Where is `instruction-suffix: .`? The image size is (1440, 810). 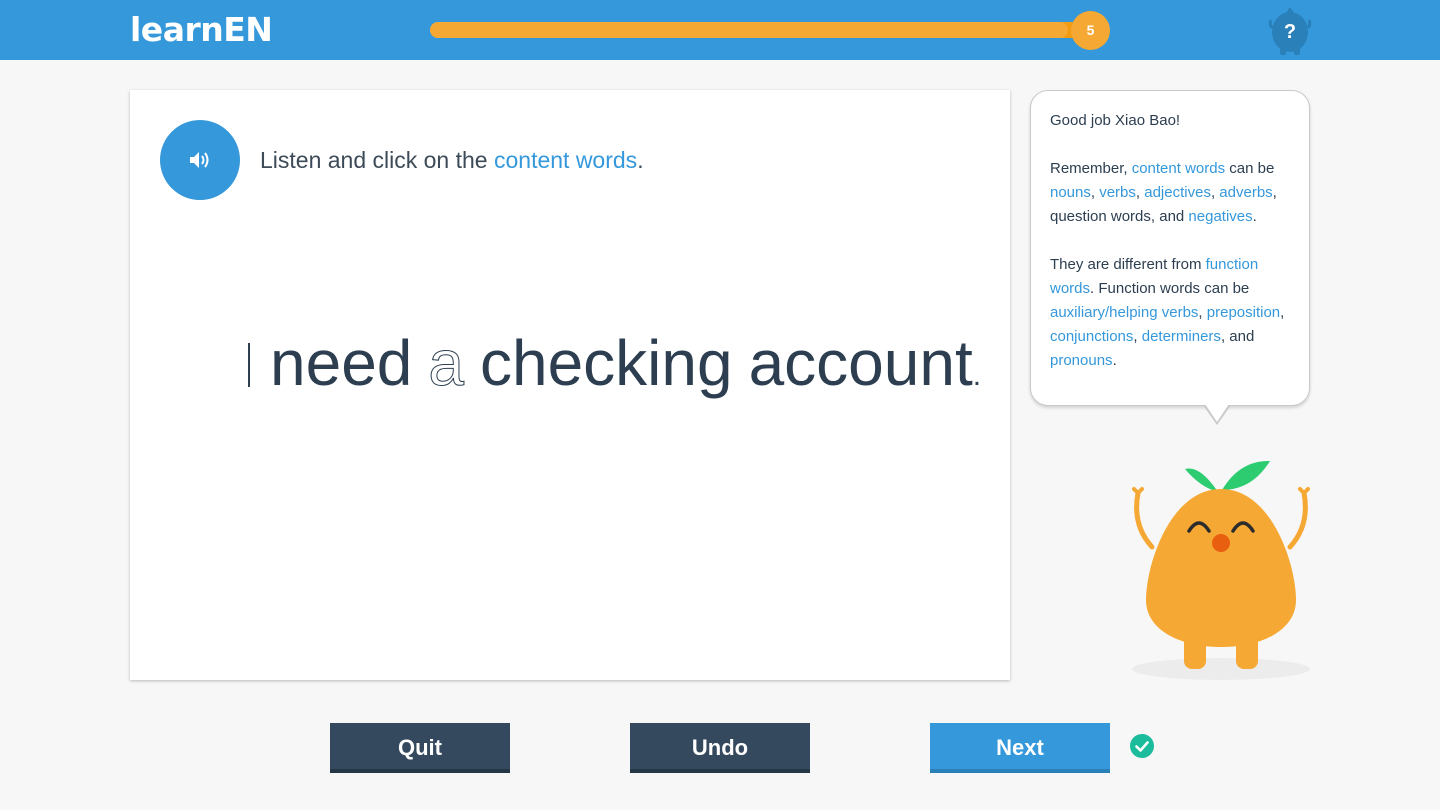
instruction-suffix: . is located at coordinates (640, 160).